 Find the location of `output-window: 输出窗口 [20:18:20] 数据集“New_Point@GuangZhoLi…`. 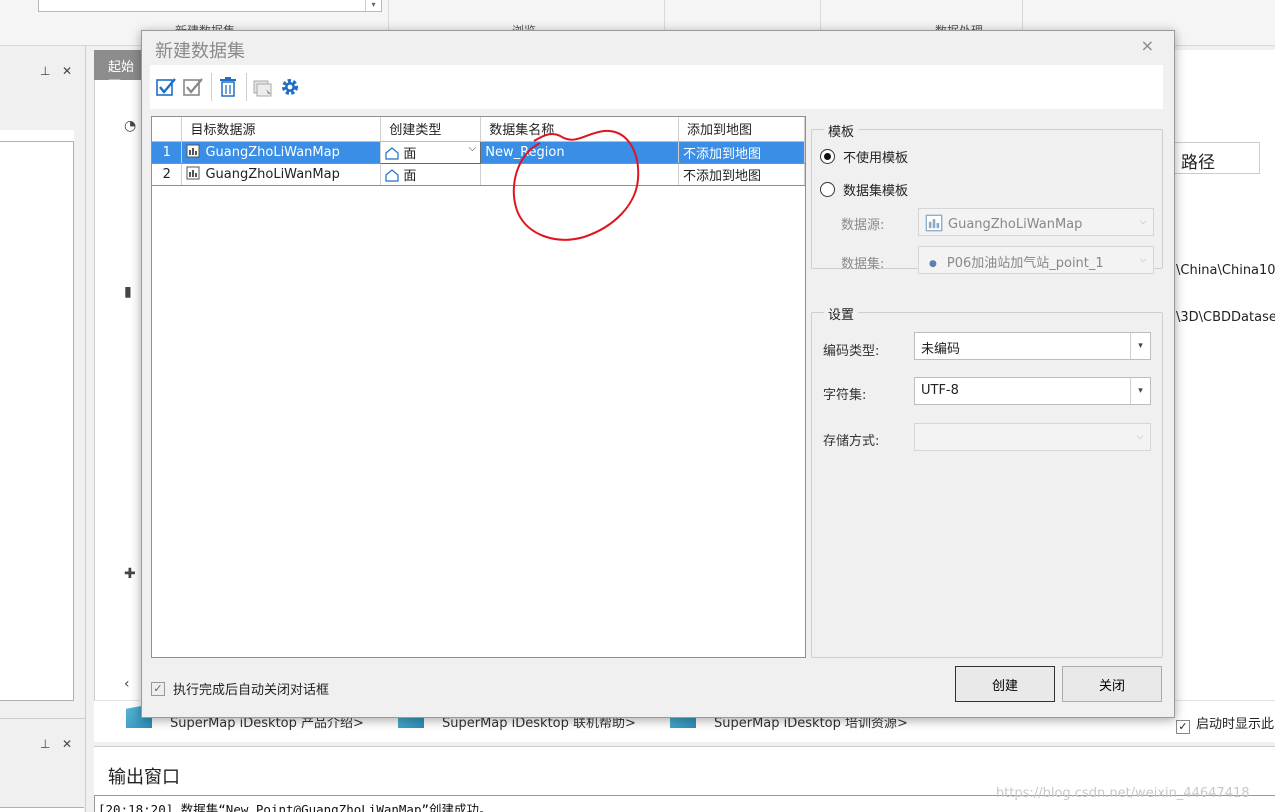

output-window: 输出窗口 [20:18:20] 数据集“New_Point@GuangZhoLi… is located at coordinates (684, 779).